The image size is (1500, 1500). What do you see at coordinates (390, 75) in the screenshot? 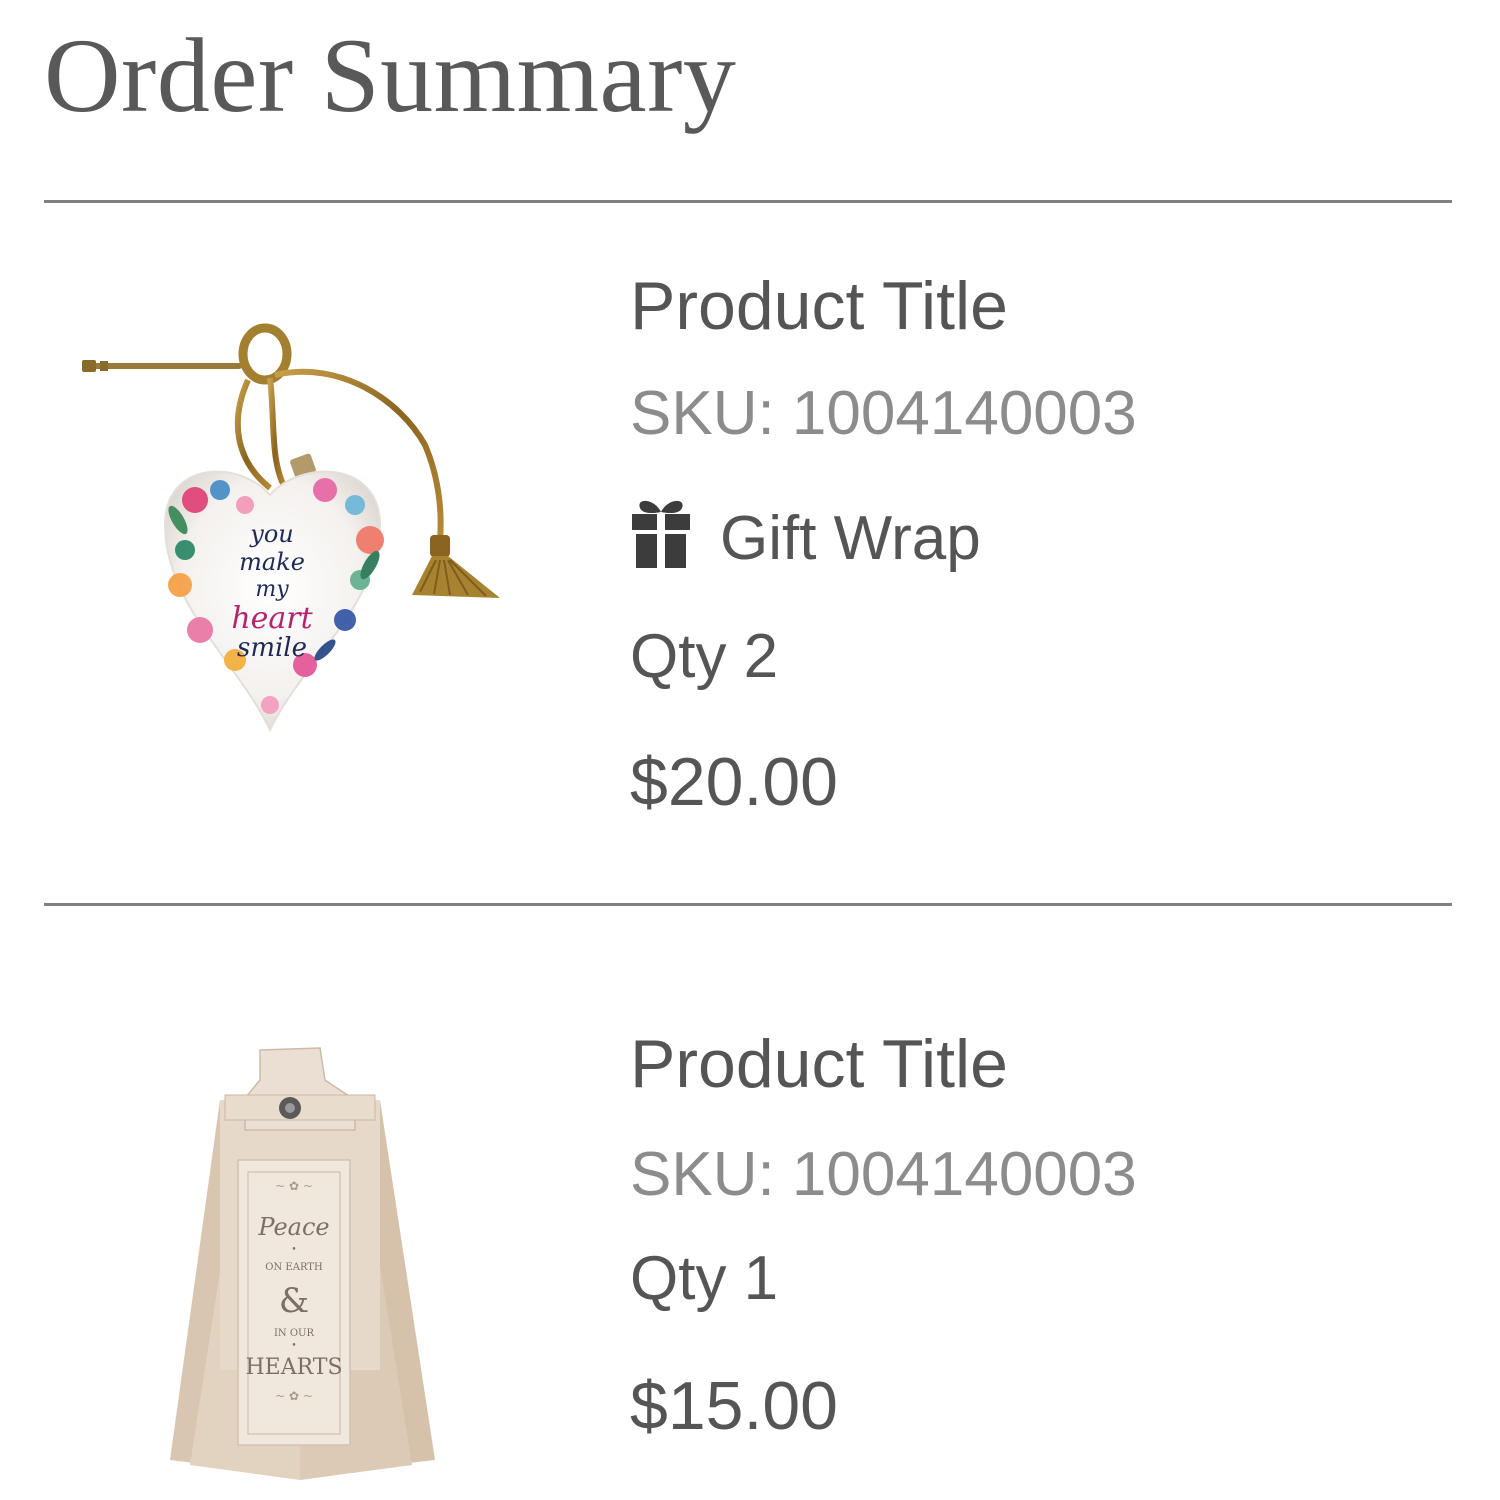
I see `page-title: Order Summary` at bounding box center [390, 75].